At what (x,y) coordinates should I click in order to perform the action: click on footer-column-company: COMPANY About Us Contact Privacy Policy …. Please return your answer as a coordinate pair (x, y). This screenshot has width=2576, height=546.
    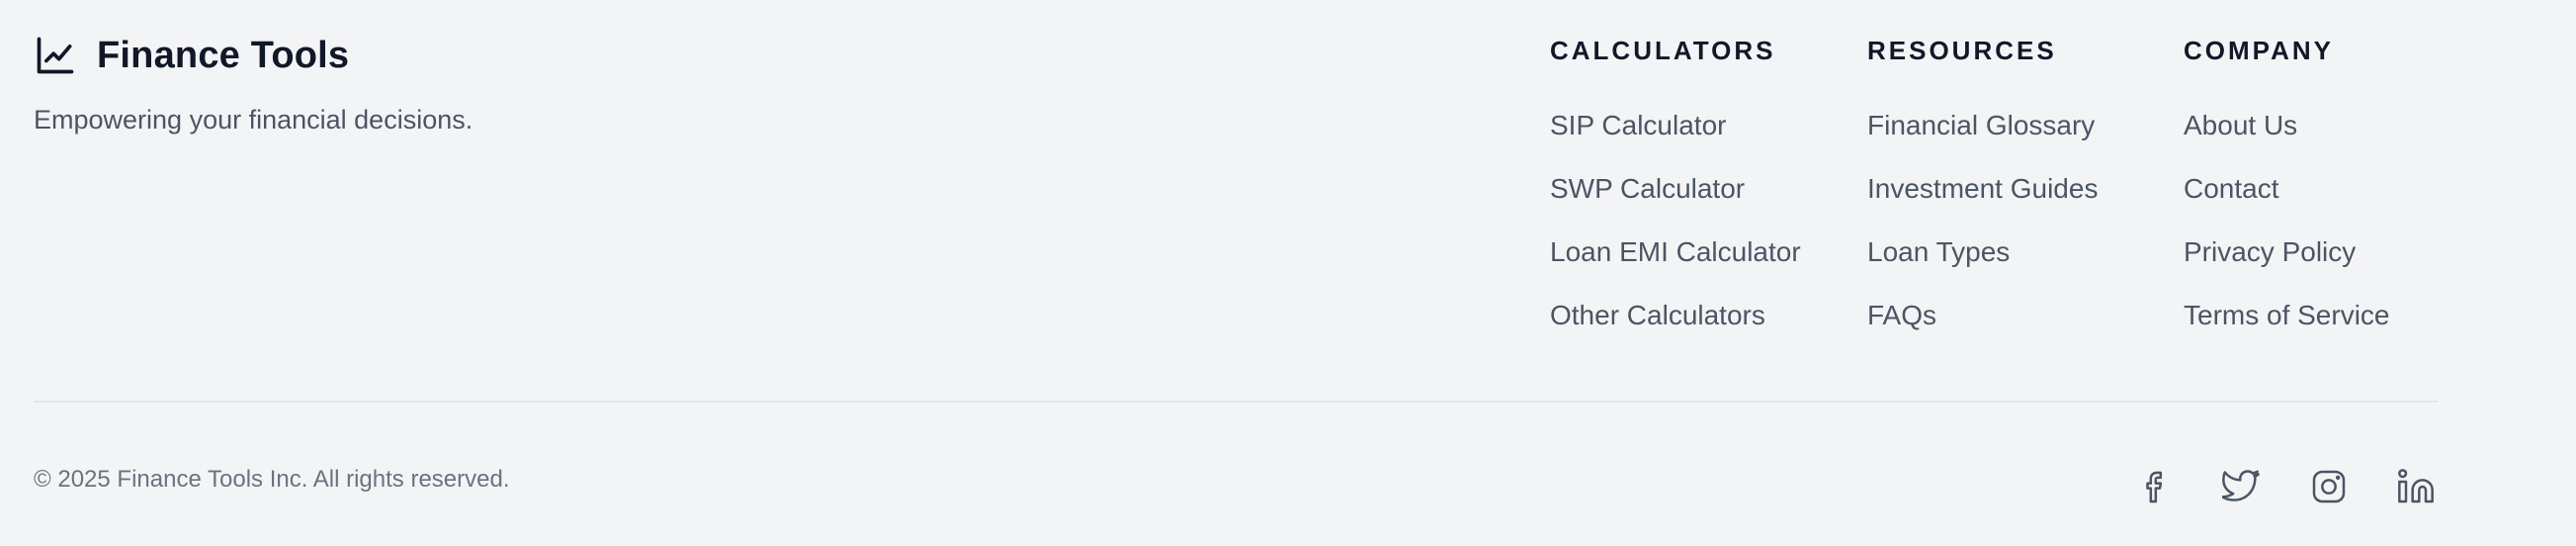
    Looking at the image, I should click on (2287, 215).